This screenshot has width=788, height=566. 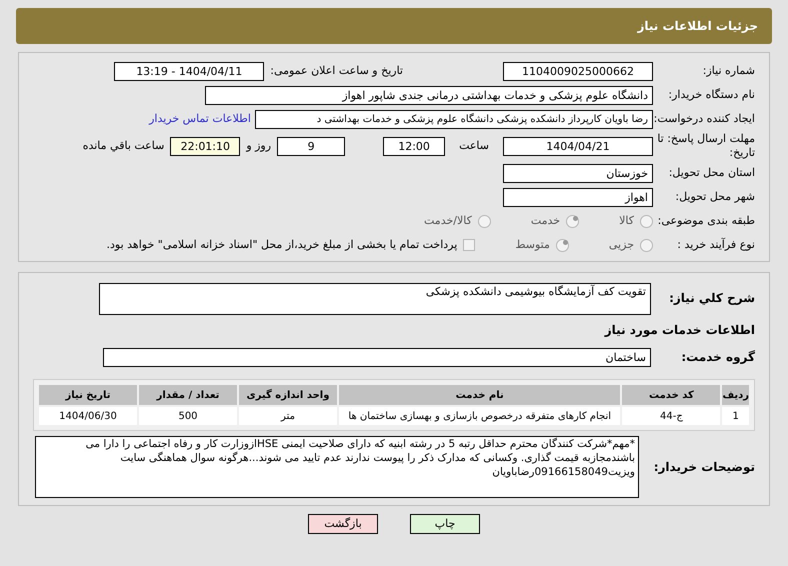 What do you see at coordinates (703, 467) in the screenshot?
I see `field-label: توضیحات خریدار:` at bounding box center [703, 467].